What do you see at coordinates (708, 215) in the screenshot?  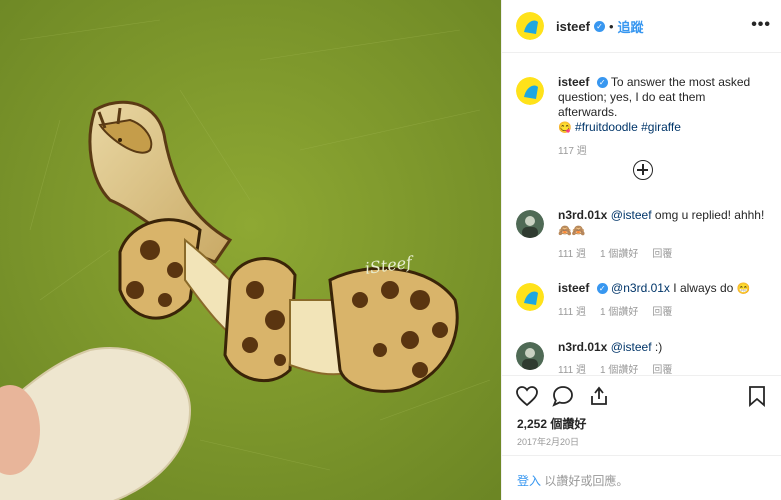 I see `comment-text: omg u replied! ahhh!` at bounding box center [708, 215].